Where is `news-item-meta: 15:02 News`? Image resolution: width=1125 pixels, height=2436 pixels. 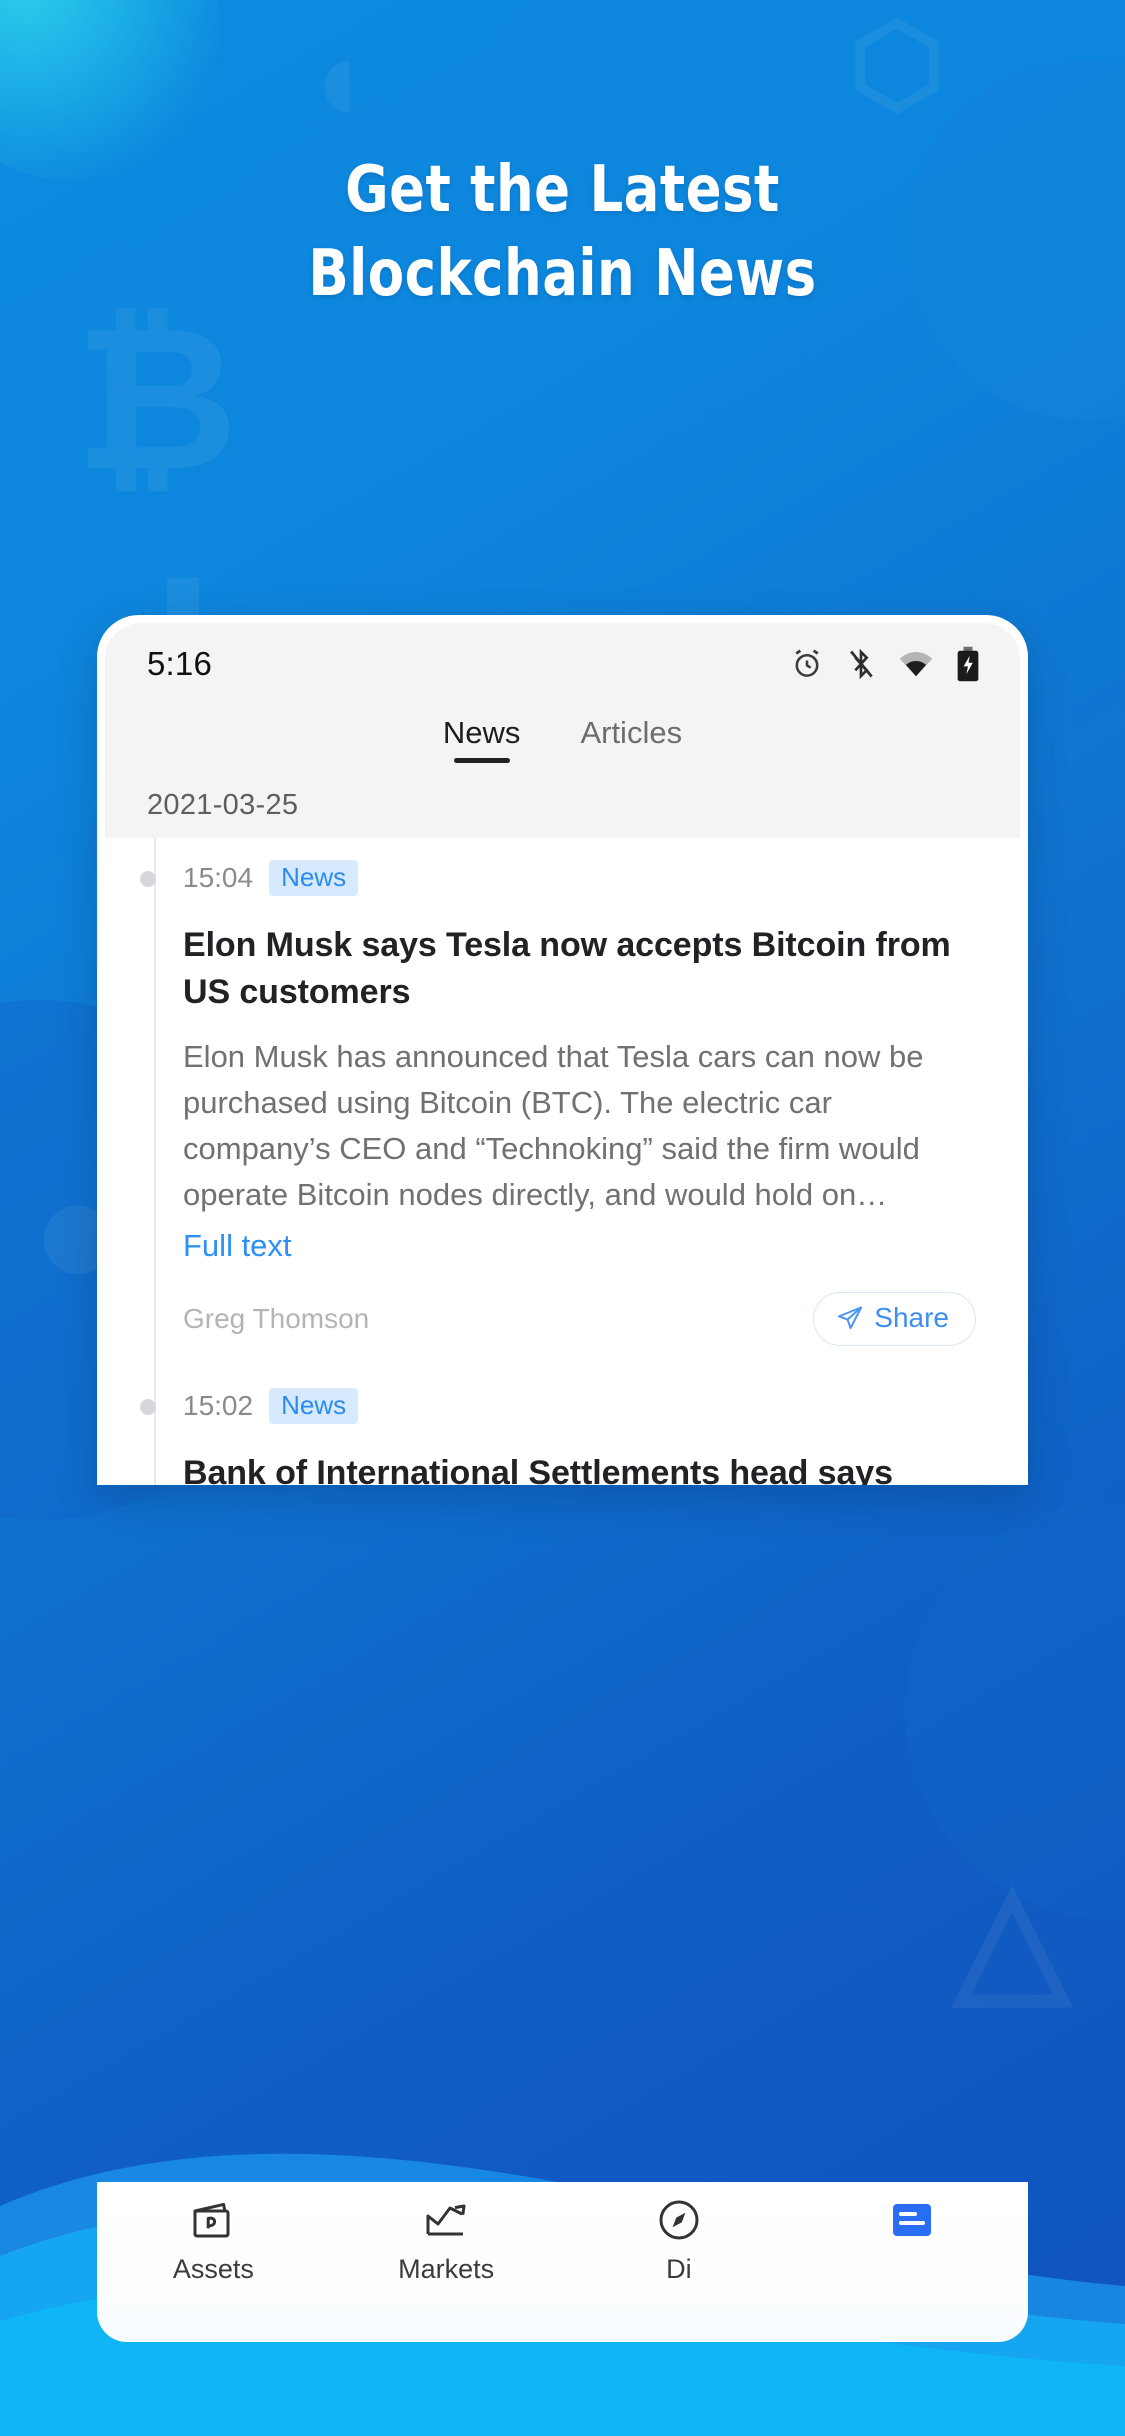 news-item-meta: 15:02 News is located at coordinates (579, 1406).